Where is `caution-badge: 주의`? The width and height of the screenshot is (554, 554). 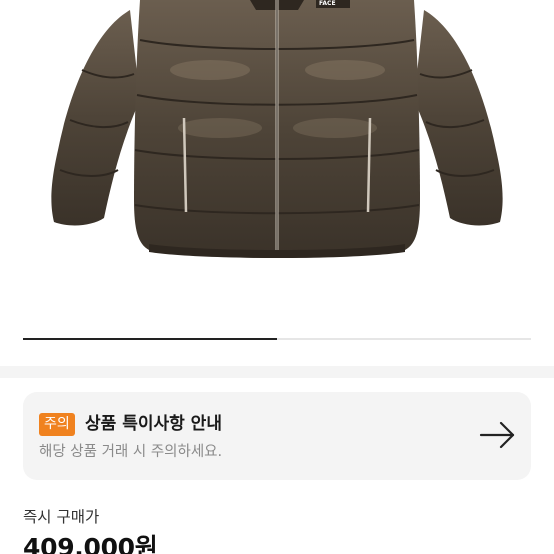 caution-badge: 주의 is located at coordinates (57, 424).